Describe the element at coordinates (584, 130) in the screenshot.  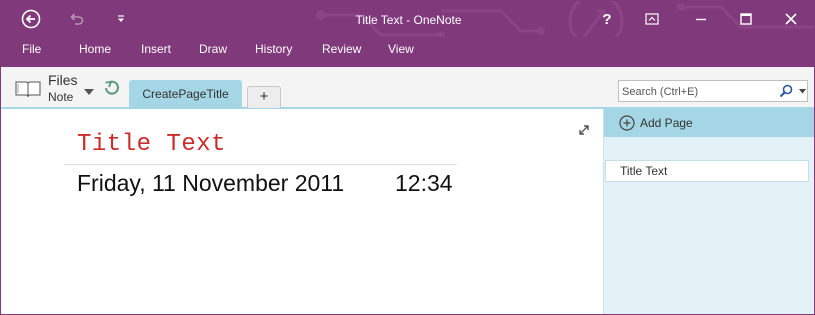
I see `expand-page-icon` at that location.